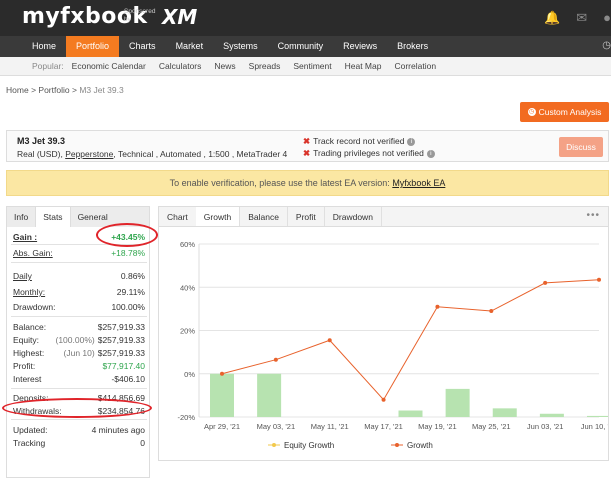 The height and width of the screenshot is (480, 611). Describe the element at coordinates (33, 253) in the screenshot. I see `abs-gain-label: Abs. Gain:` at that location.